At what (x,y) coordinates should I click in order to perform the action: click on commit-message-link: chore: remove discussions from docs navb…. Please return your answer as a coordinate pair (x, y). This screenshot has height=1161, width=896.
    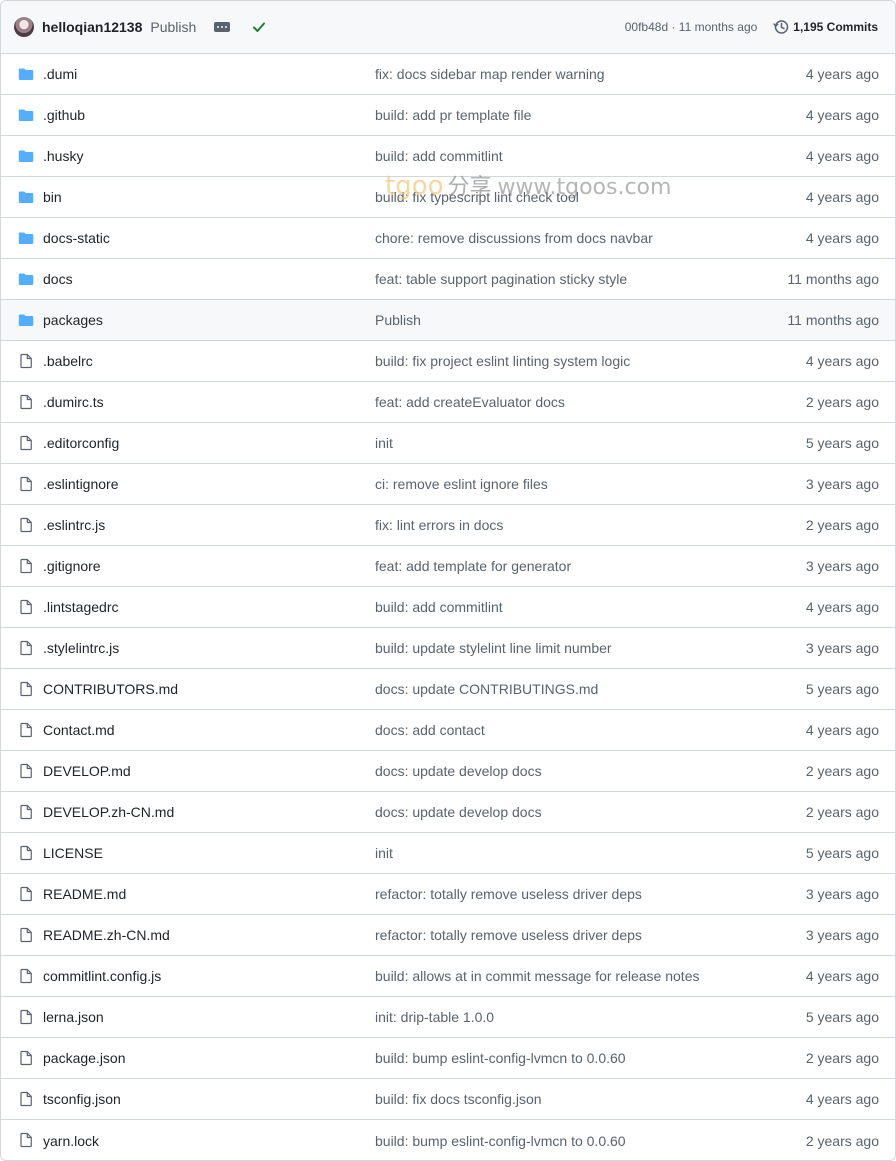
    Looking at the image, I should click on (514, 238).